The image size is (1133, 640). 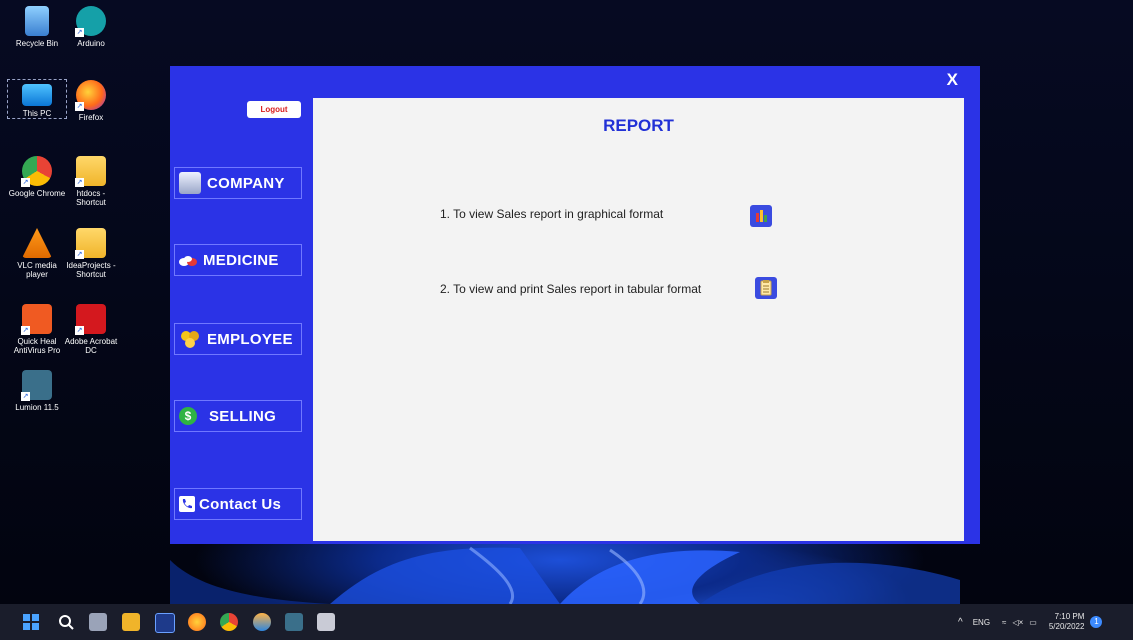 I want to click on desktop-icon-label: Google Chrome, so click(x=37, y=193).